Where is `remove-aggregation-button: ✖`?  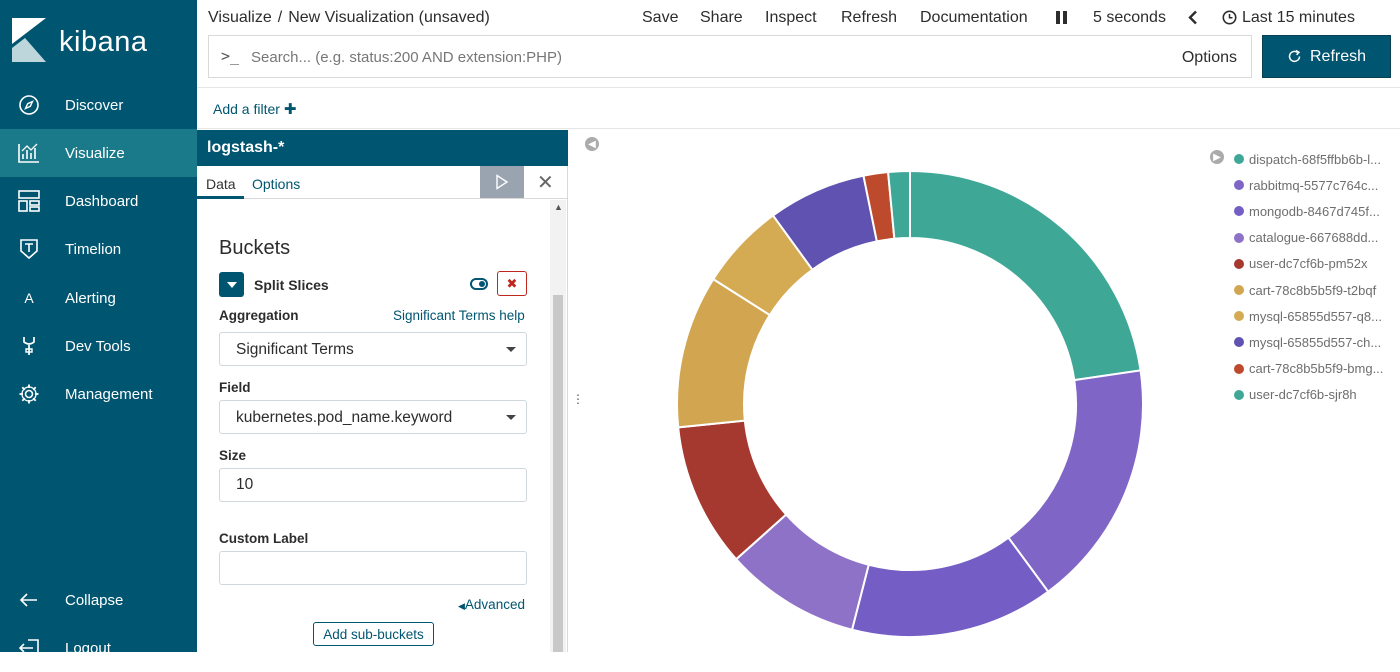 remove-aggregation-button: ✖ is located at coordinates (512, 283).